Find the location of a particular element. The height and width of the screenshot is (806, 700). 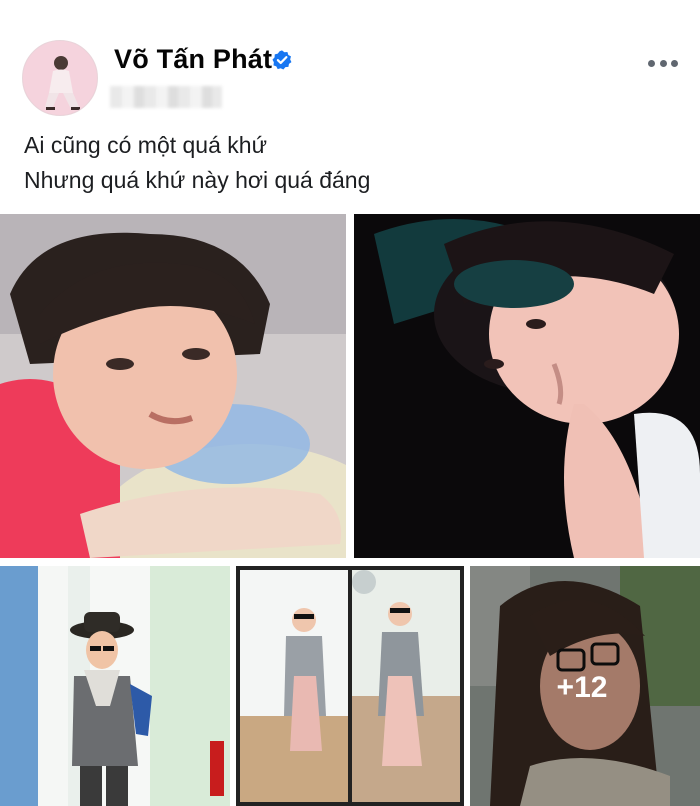

more-photos-count: +12 is located at coordinates (582, 687).